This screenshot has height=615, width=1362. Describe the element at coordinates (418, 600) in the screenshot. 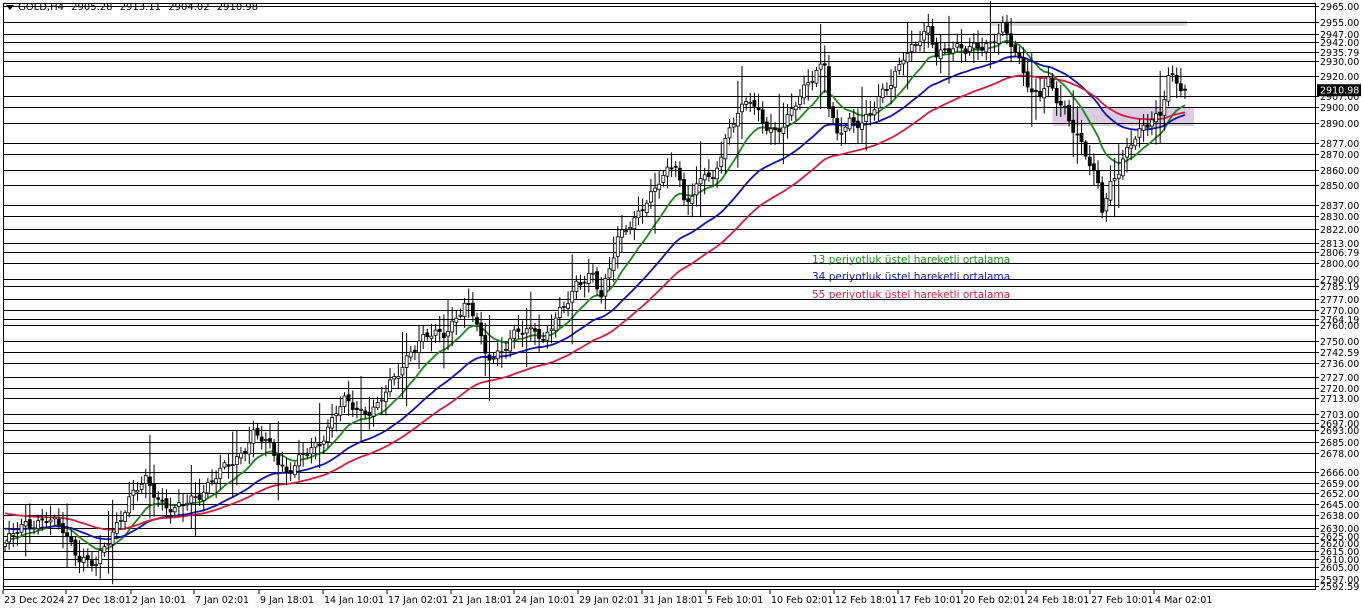

I see `time-tick-label: 17 Jan 02:01` at that location.